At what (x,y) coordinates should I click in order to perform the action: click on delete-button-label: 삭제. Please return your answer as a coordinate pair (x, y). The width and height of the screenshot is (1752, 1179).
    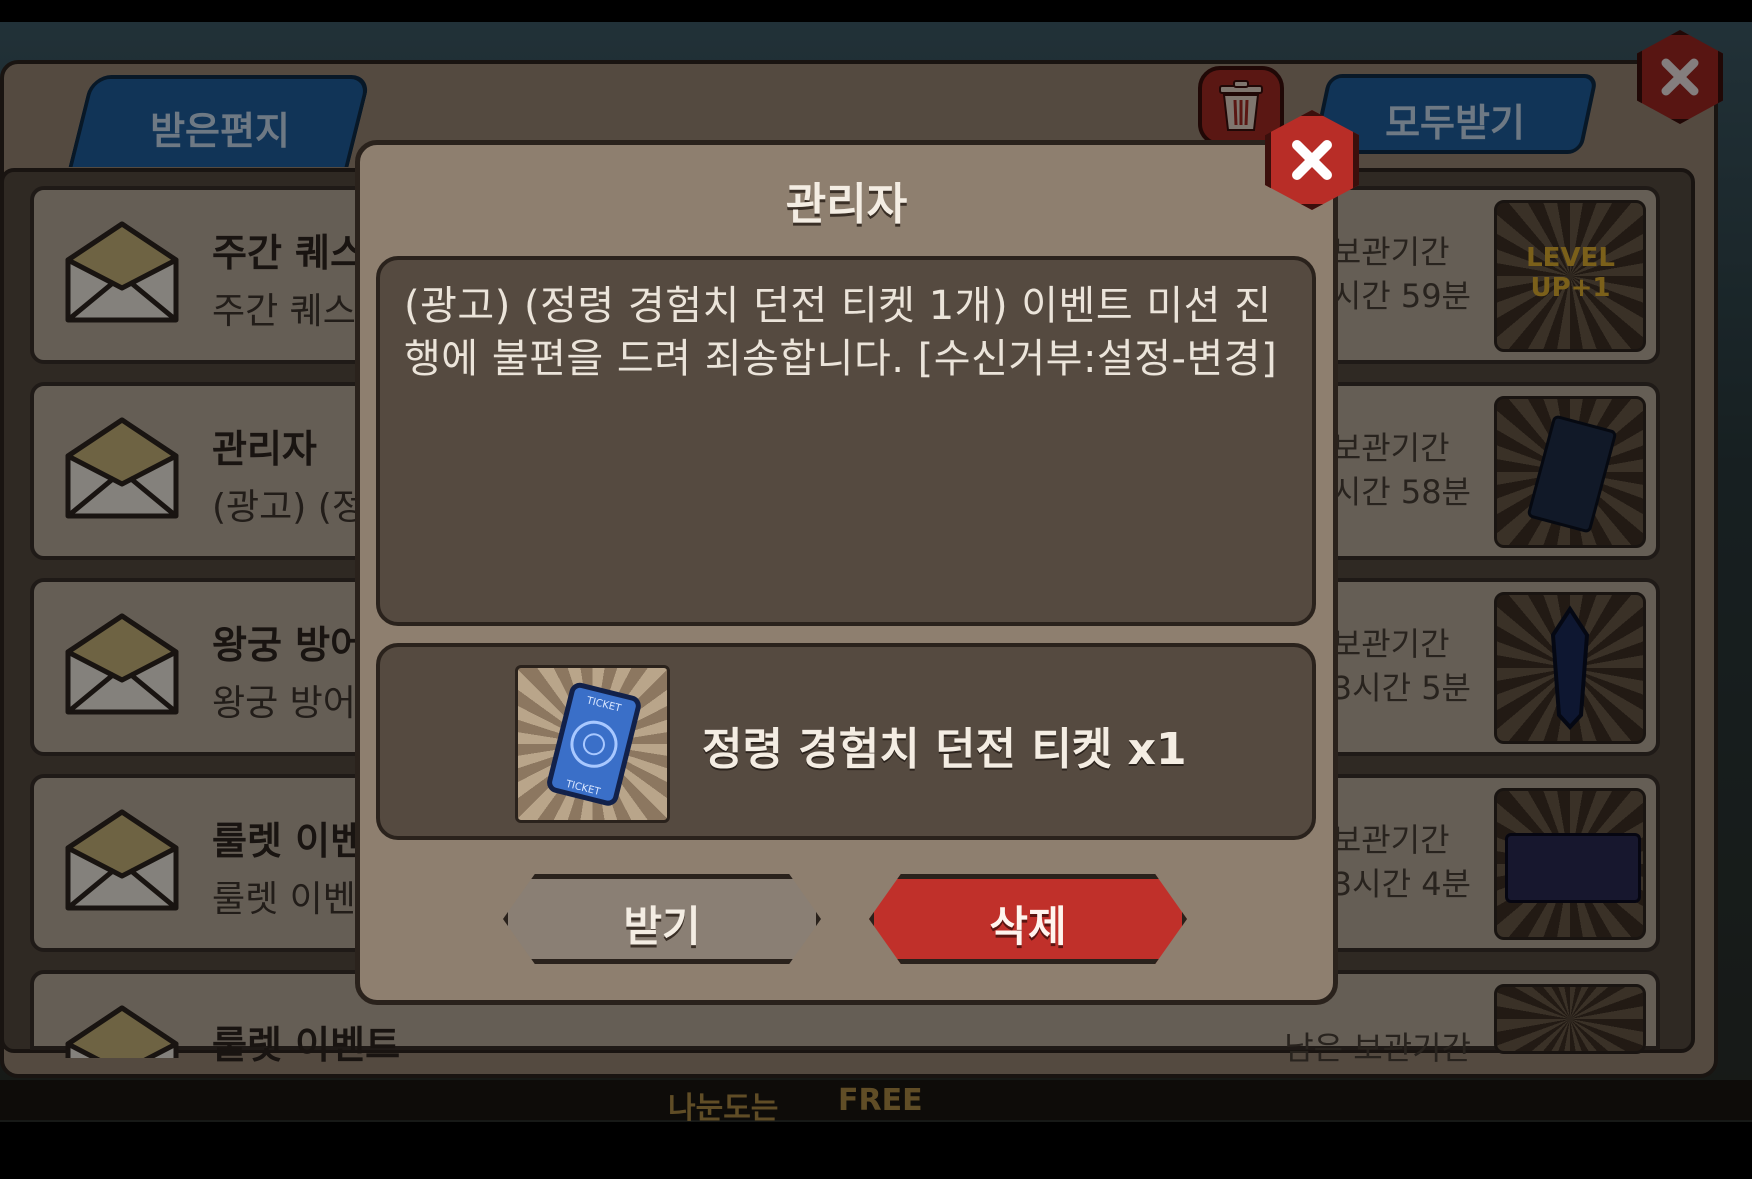
    Looking at the image, I should click on (1028, 926).